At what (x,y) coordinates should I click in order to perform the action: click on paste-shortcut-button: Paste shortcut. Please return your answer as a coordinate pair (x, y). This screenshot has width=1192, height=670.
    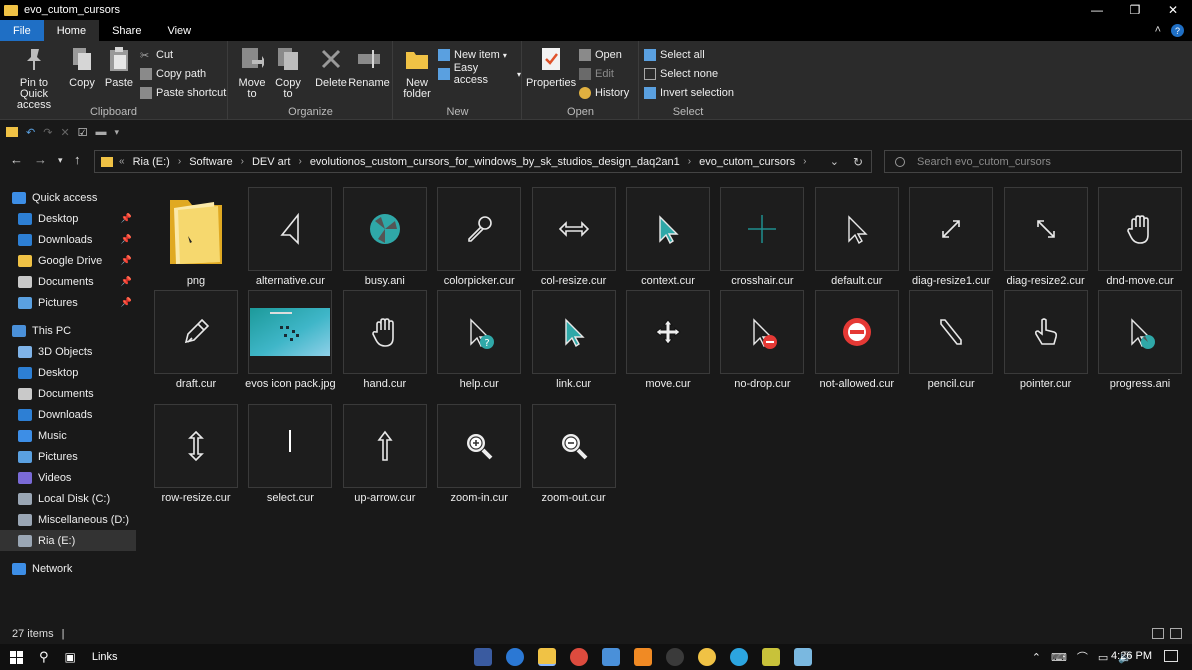
    Looking at the image, I should click on (183, 93).